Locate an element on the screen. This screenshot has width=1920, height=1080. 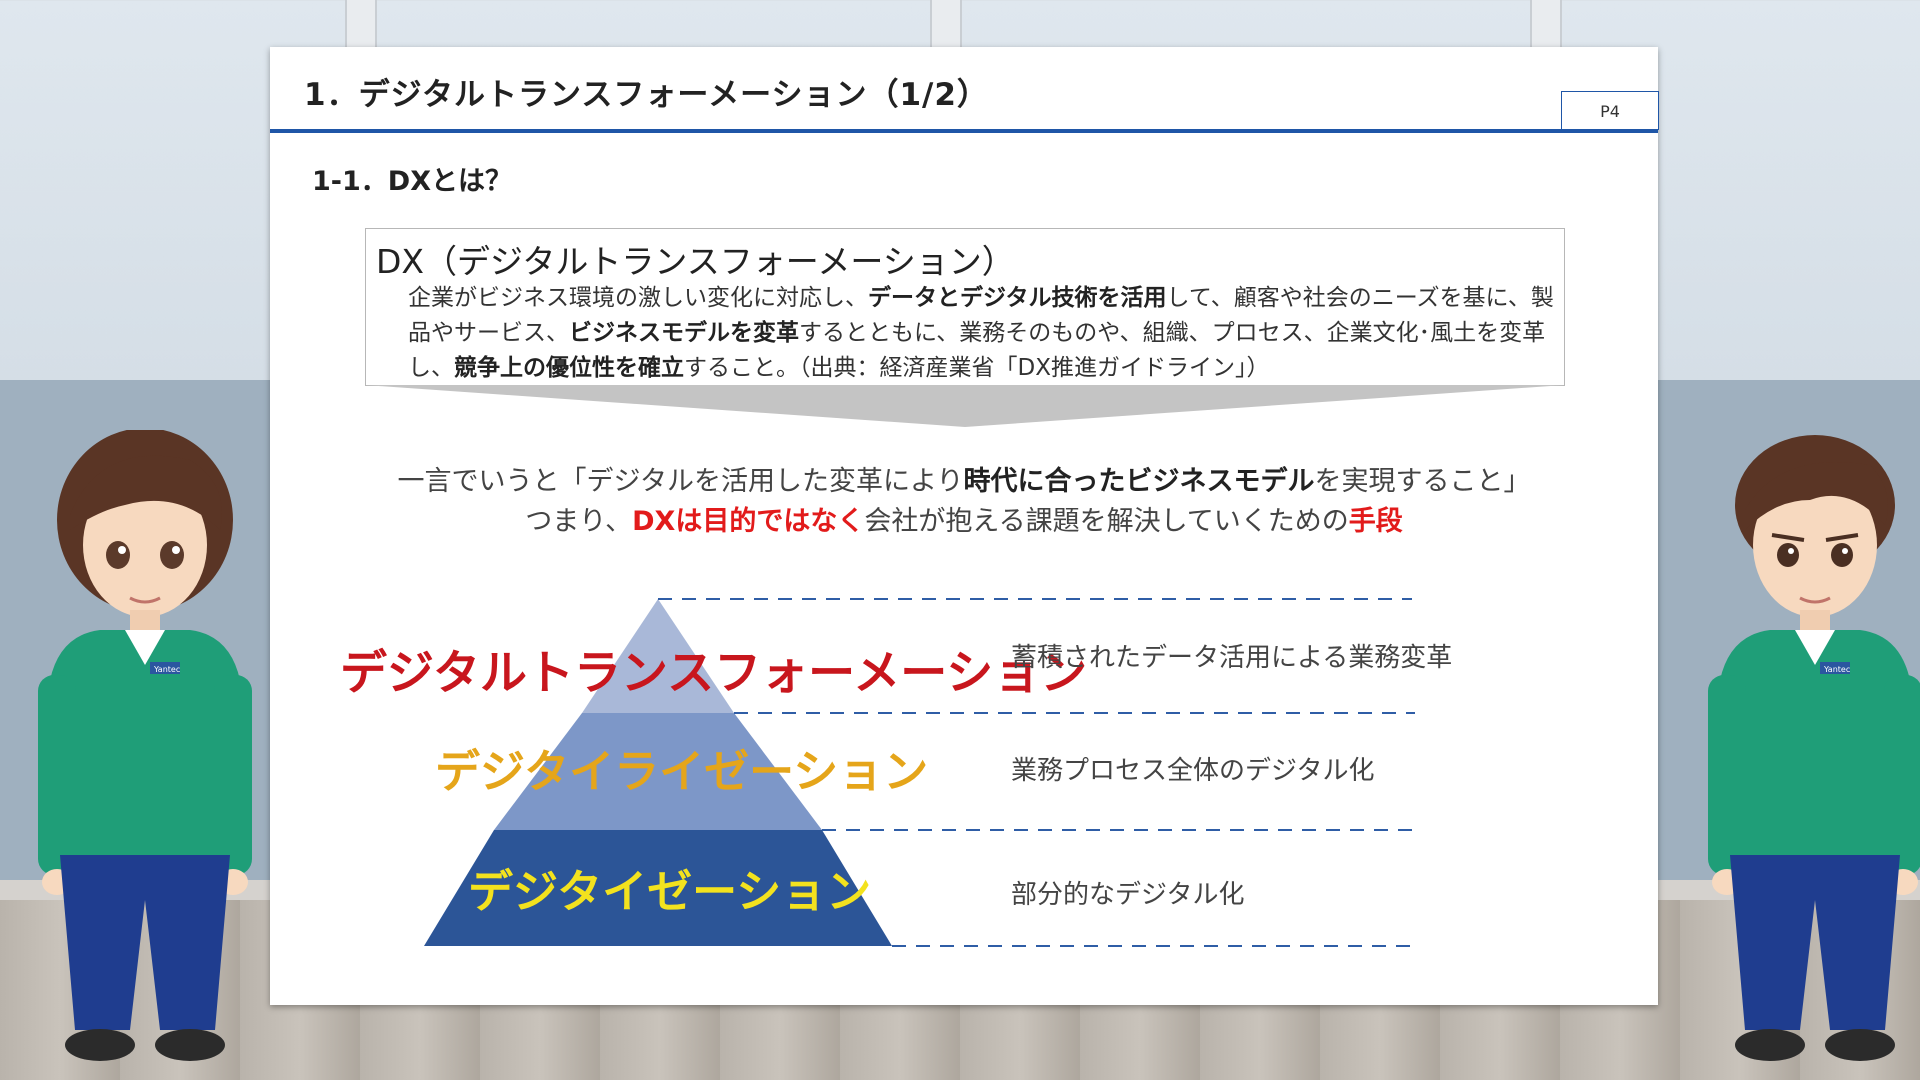
male-character-illustration: Yantec is located at coordinates (1814, 748).